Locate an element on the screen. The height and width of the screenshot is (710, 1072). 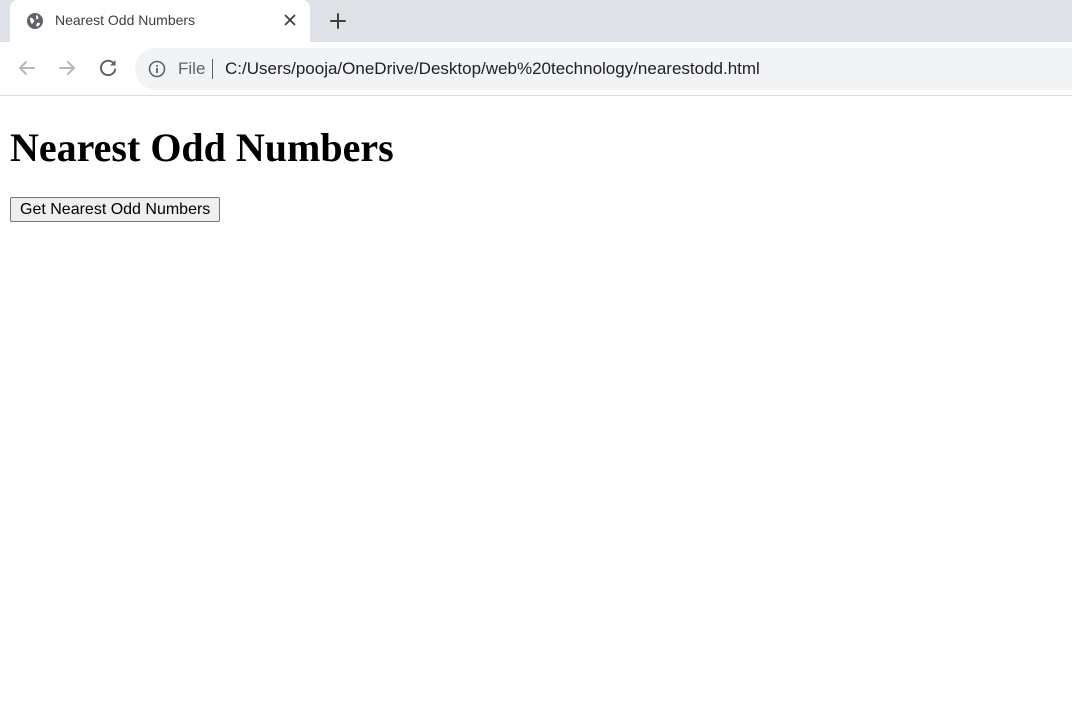
close-icon is located at coordinates (290, 20).